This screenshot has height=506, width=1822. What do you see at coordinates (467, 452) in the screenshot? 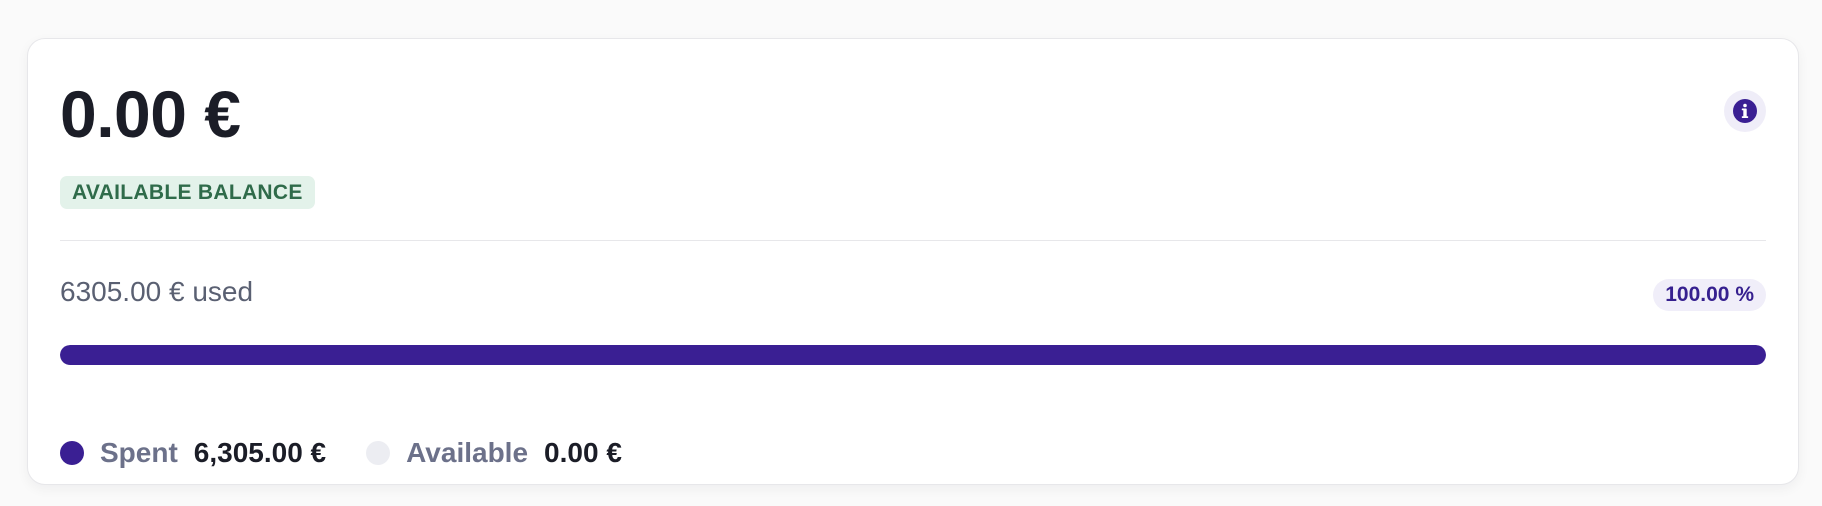
I see `legend-label-available: Available` at bounding box center [467, 452].